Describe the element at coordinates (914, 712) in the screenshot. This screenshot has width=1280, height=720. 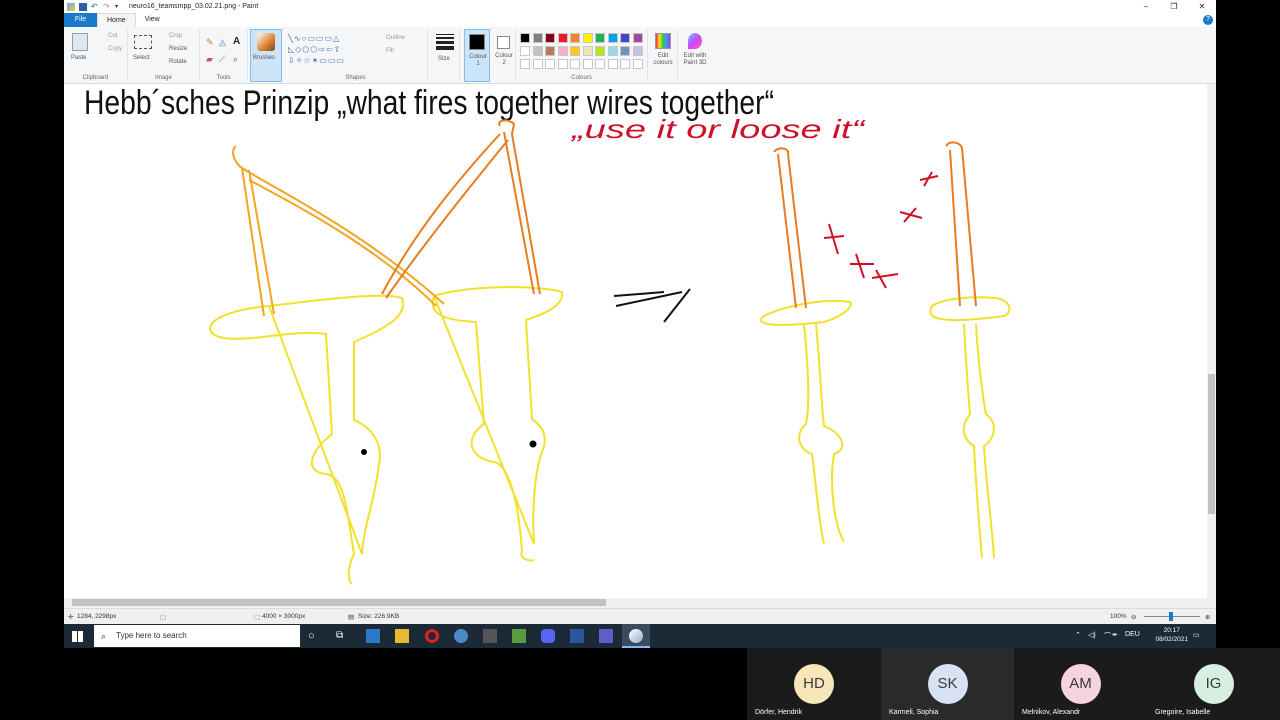
I see `participant-name: Karmeli, Sophia` at that location.